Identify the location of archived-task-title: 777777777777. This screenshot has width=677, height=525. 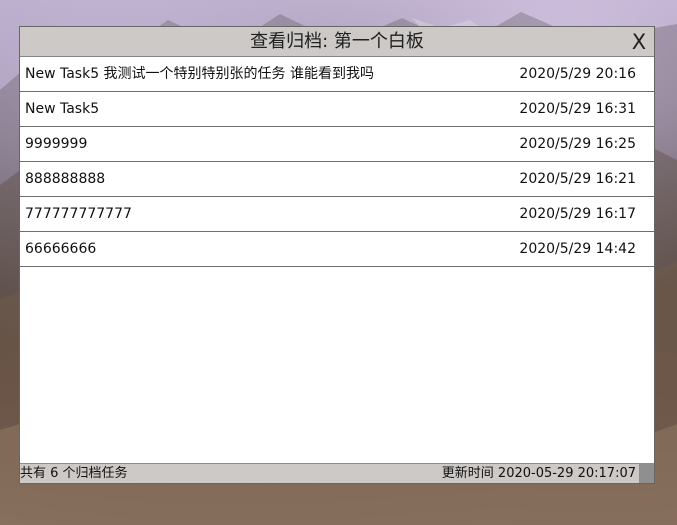
(78, 214).